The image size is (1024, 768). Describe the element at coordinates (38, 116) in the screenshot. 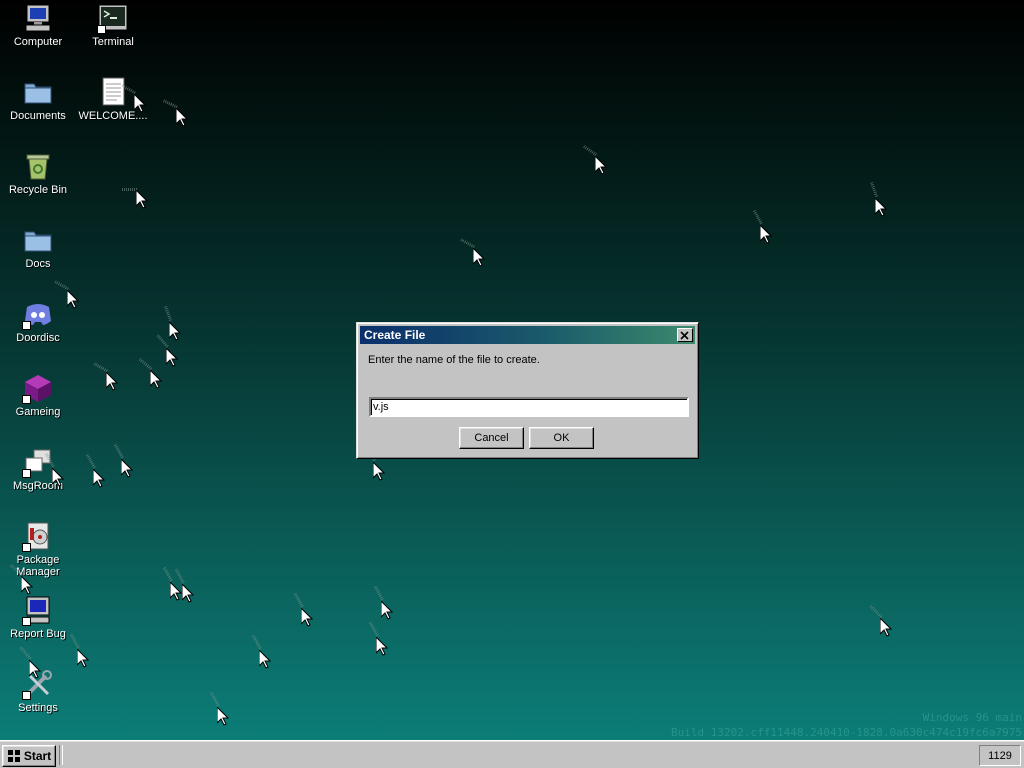

I see `desktop-icon-label: Documents` at that location.